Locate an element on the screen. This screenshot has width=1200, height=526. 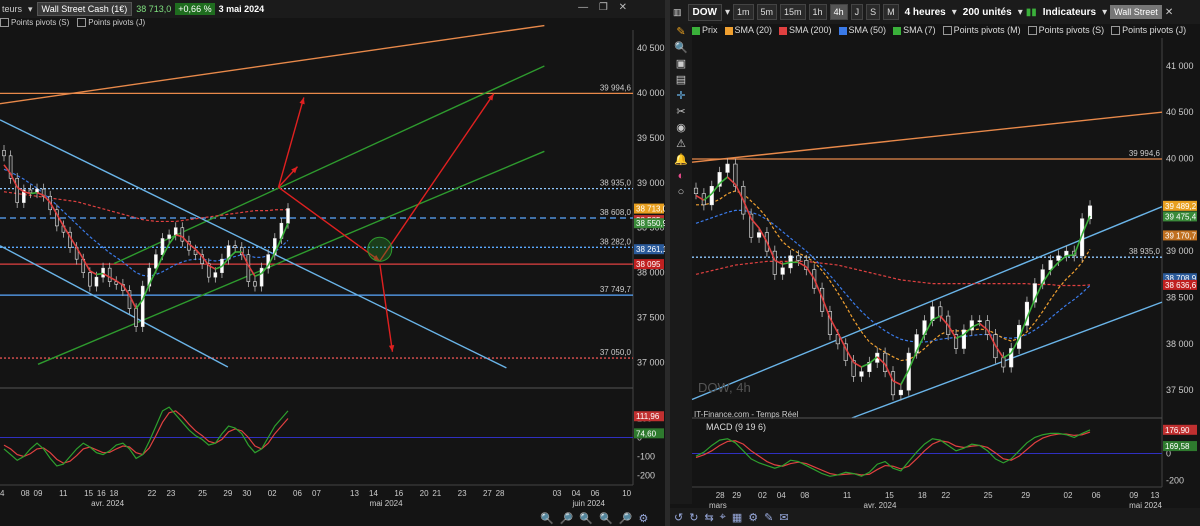
tf-s: S is located at coordinates (873, 12).